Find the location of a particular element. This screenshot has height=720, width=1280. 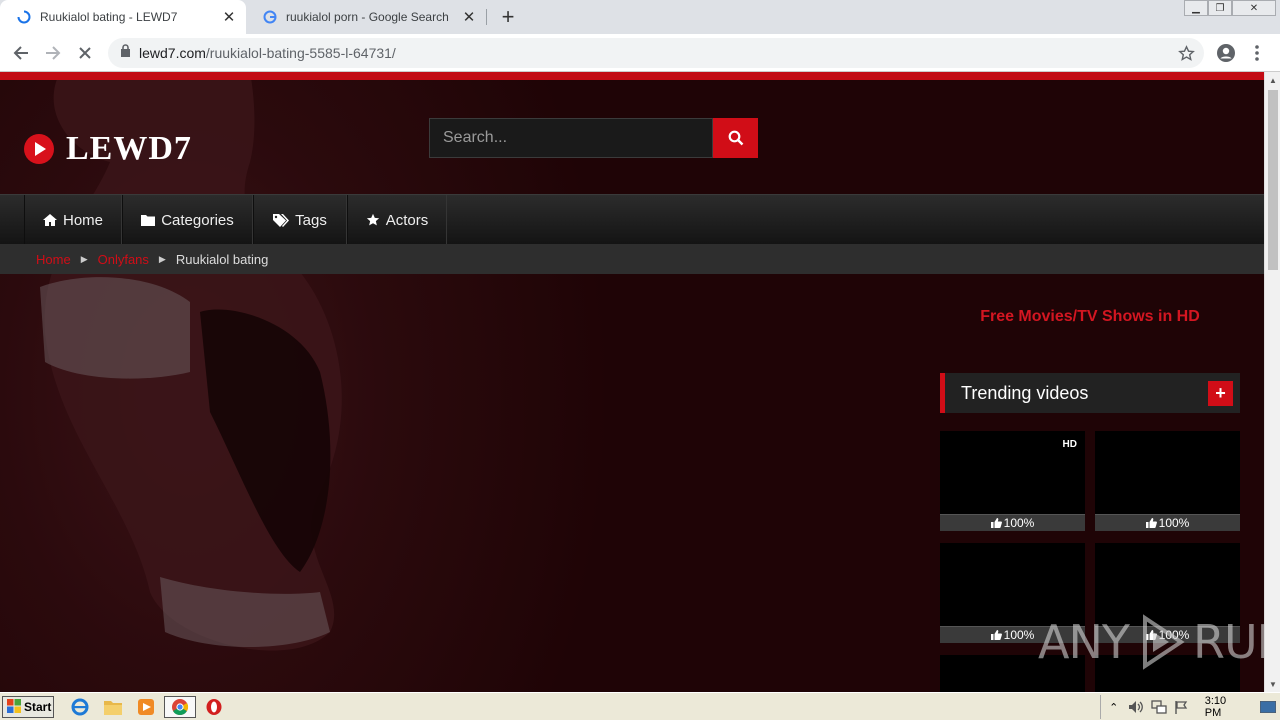

file-explorer-icon is located at coordinates (113, 707).